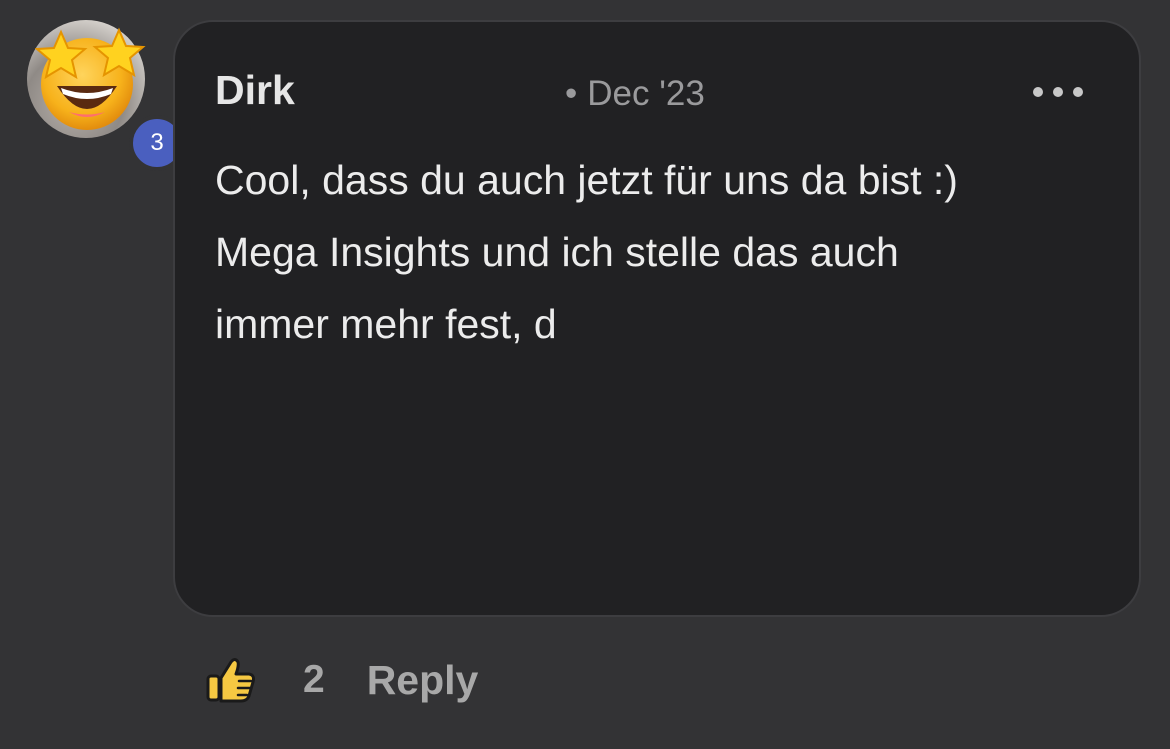 This screenshot has height=749, width=1170. Describe the element at coordinates (90, 78) in the screenshot. I see `star-struck-emoji-icon` at that location.